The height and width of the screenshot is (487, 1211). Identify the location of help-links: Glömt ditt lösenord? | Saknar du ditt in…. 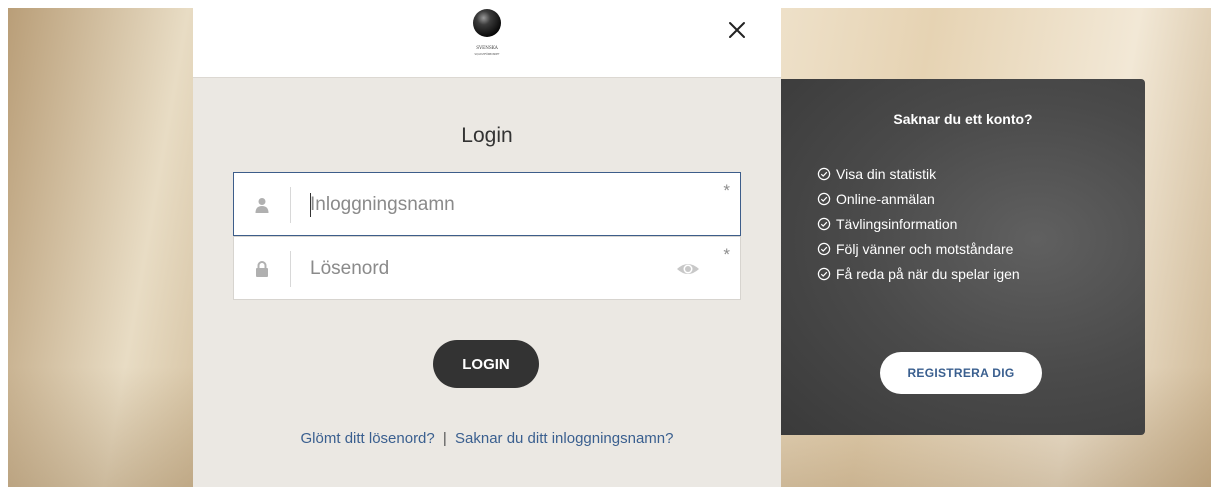
(487, 438).